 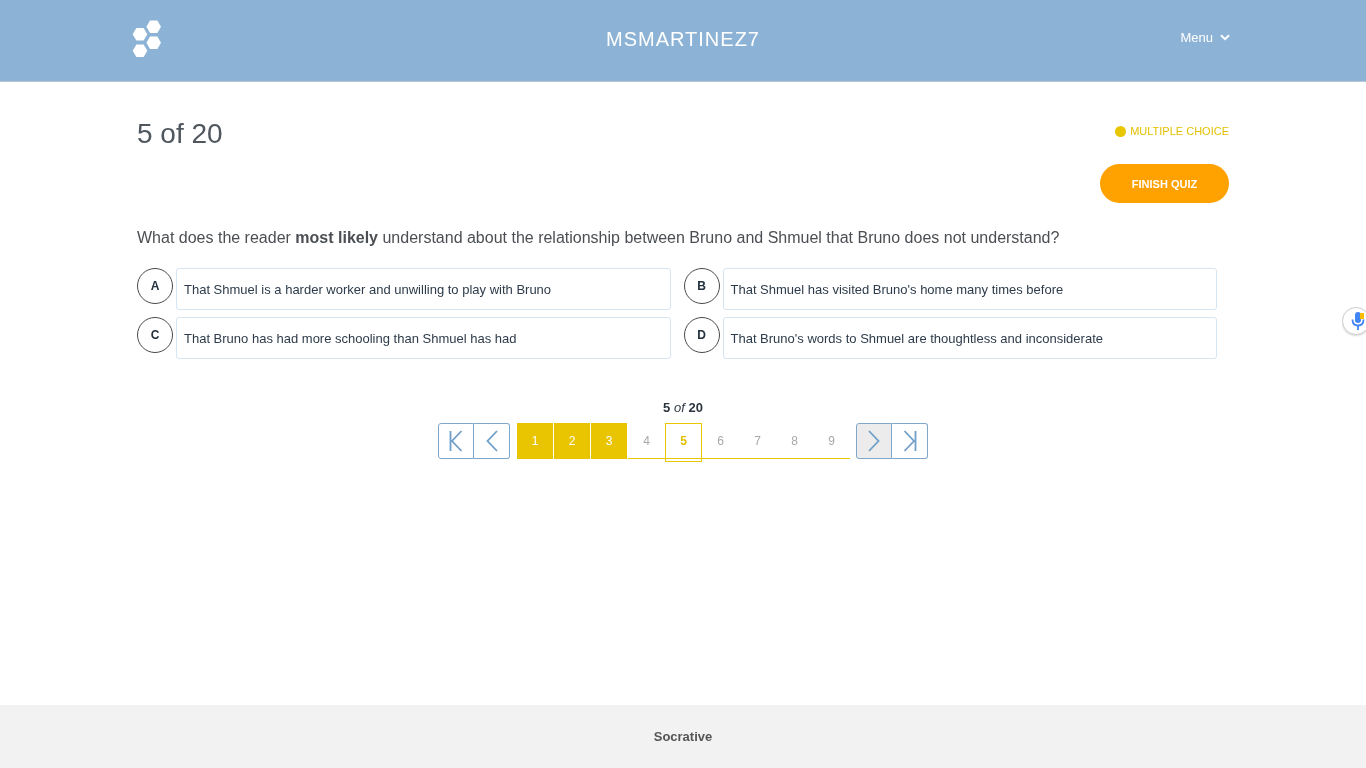 What do you see at coordinates (599, 238) in the screenshot?
I see `question-text: What does the reader most likely understand about the relationship between Bruno and Shmuel that Bruno does not understand?` at bounding box center [599, 238].